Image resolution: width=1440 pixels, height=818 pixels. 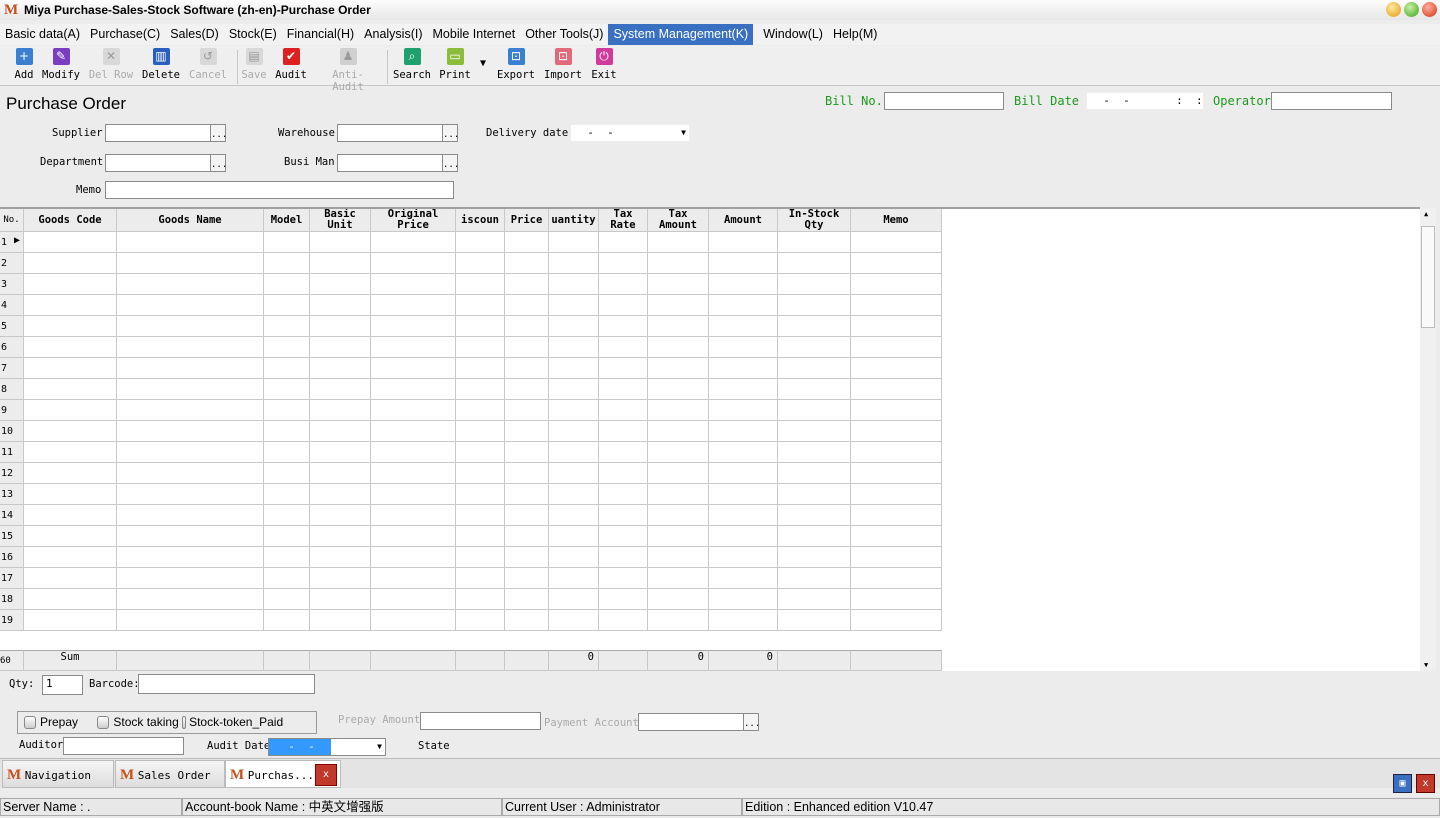 What do you see at coordinates (944, 101) in the screenshot?
I see `bill-no-input` at bounding box center [944, 101].